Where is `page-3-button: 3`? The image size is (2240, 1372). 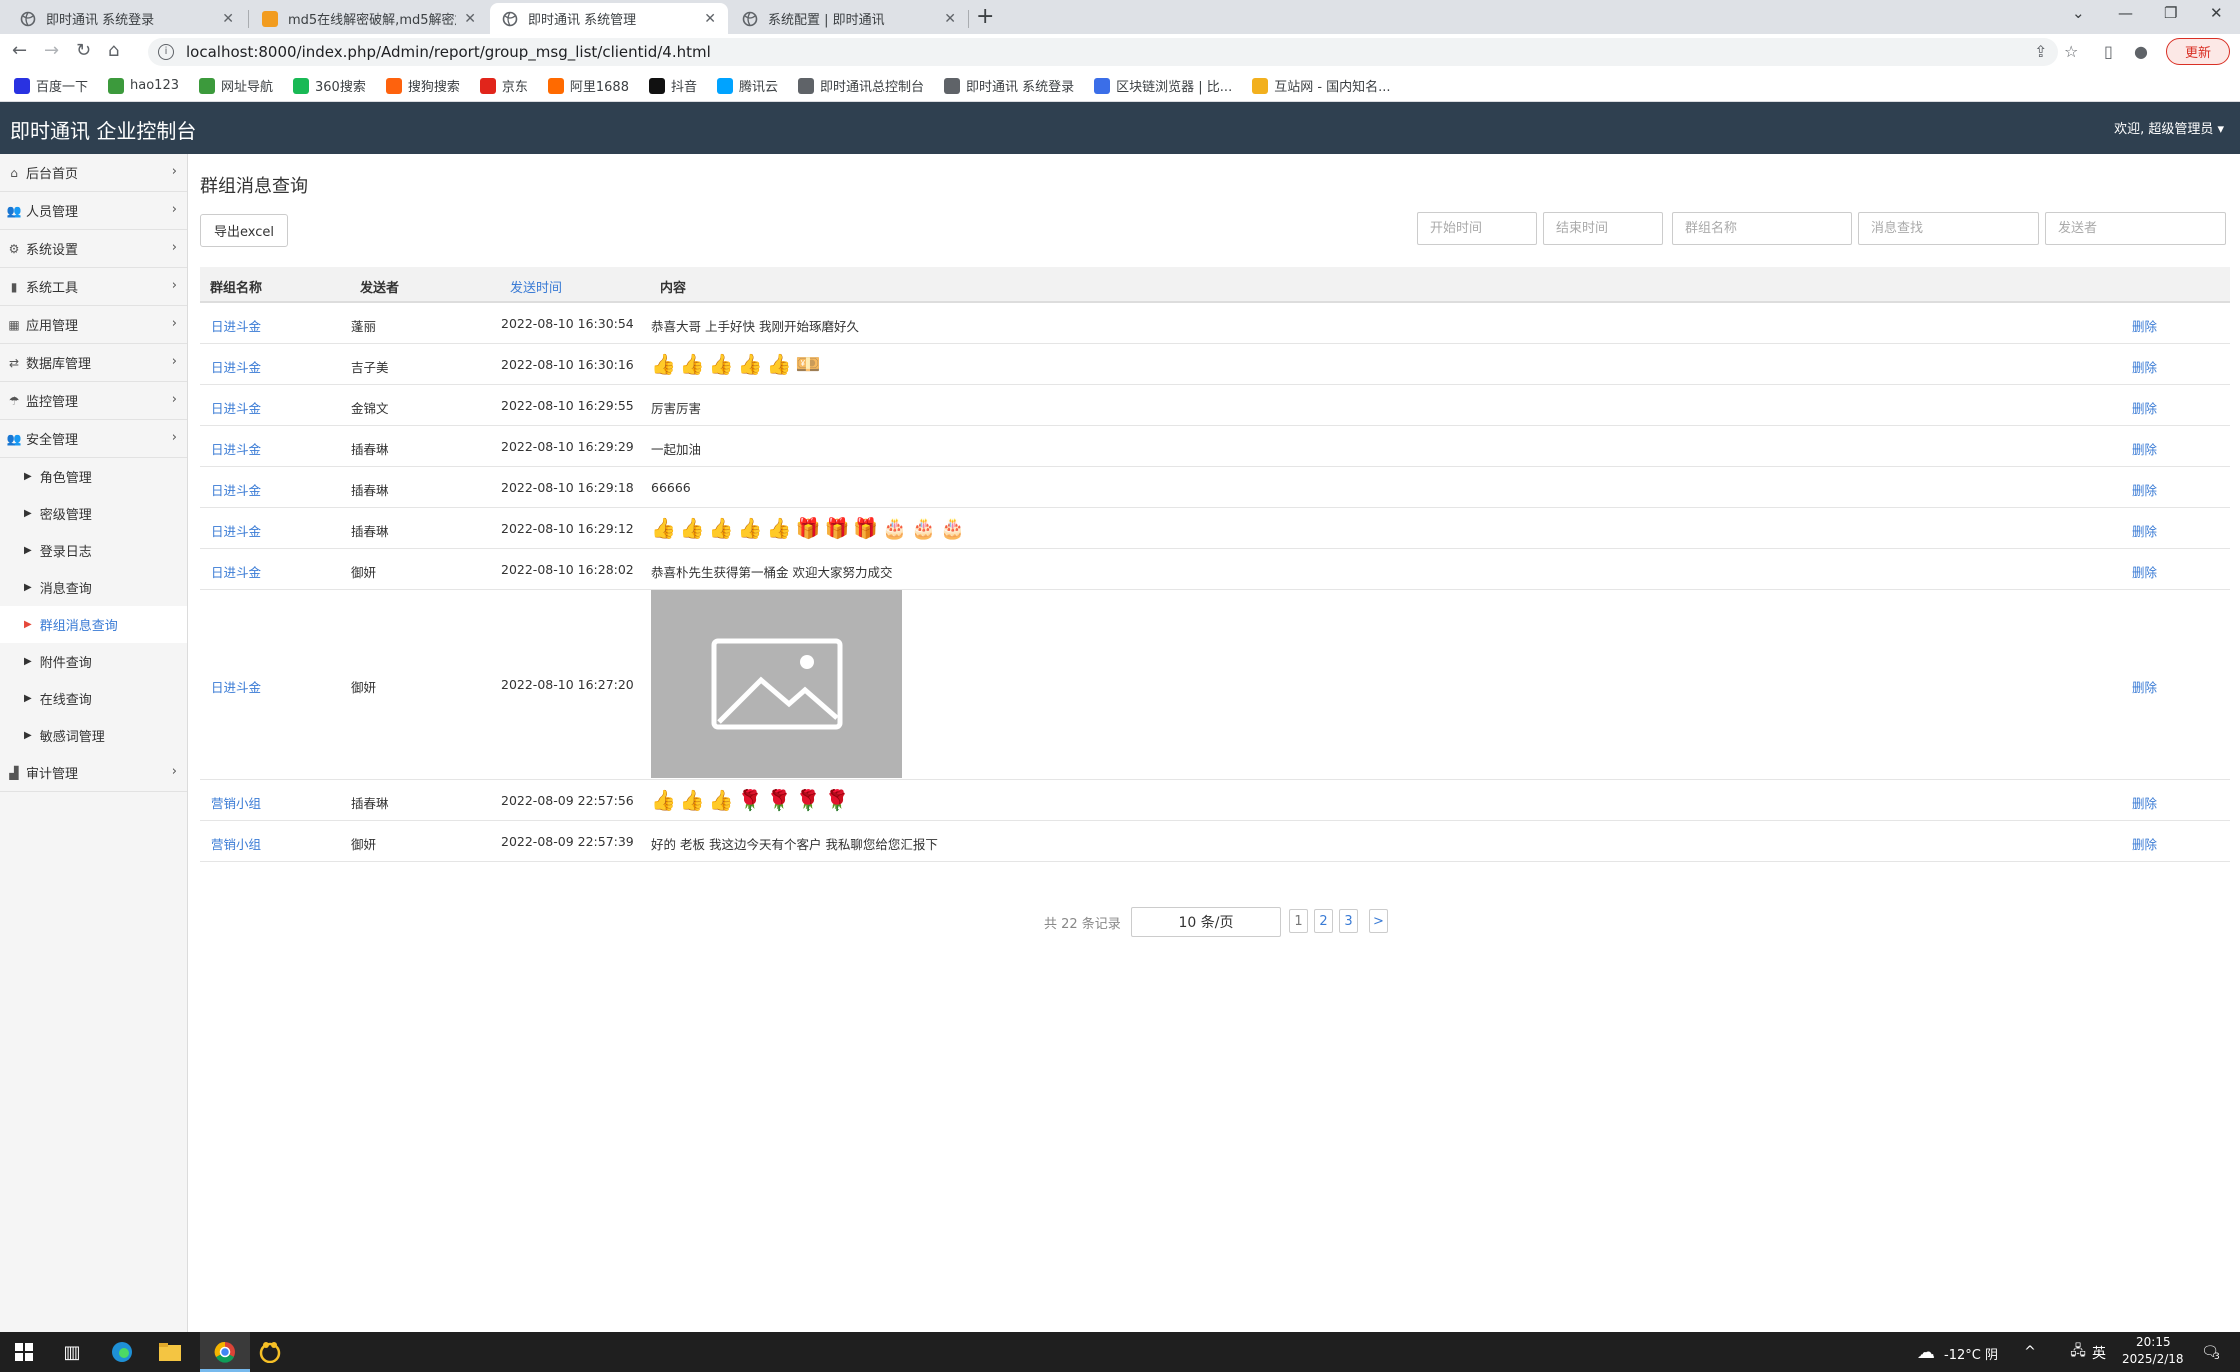 page-3-button: 3 is located at coordinates (1348, 921).